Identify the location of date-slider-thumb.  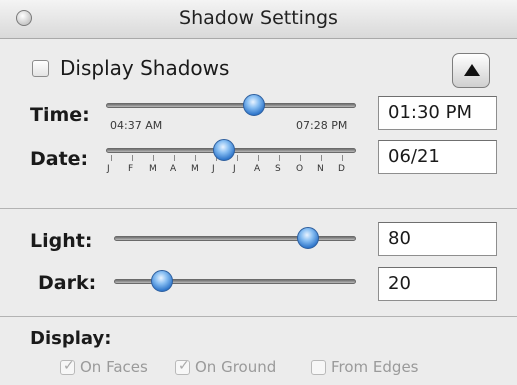
(223, 150).